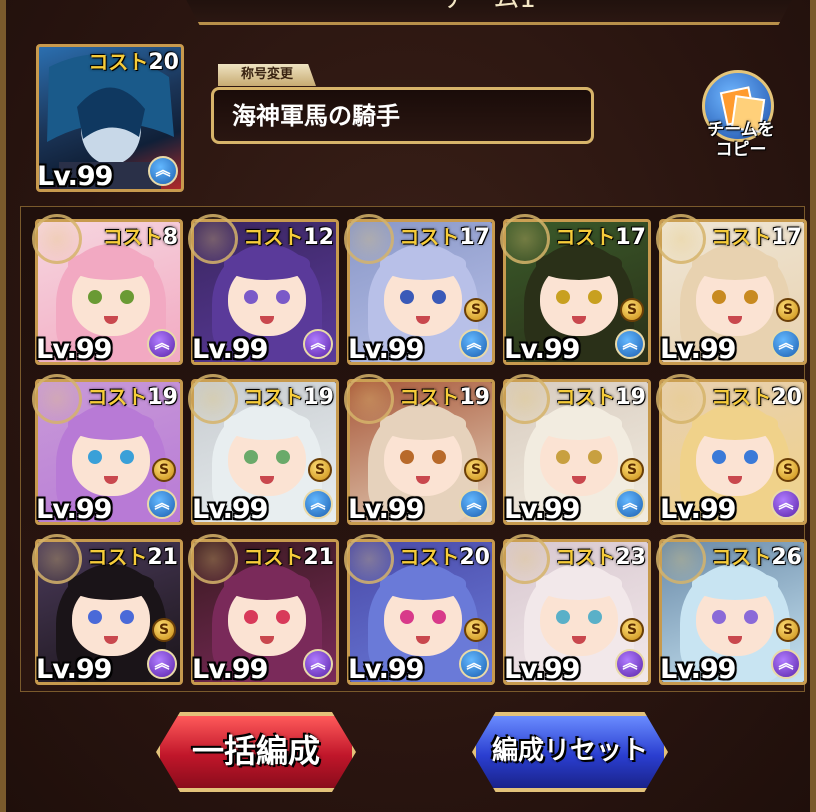 The height and width of the screenshot is (812, 816). Describe the element at coordinates (107, 609) in the screenshot. I see `member-unit-card: コスト21 S Lv.99 ︽` at that location.